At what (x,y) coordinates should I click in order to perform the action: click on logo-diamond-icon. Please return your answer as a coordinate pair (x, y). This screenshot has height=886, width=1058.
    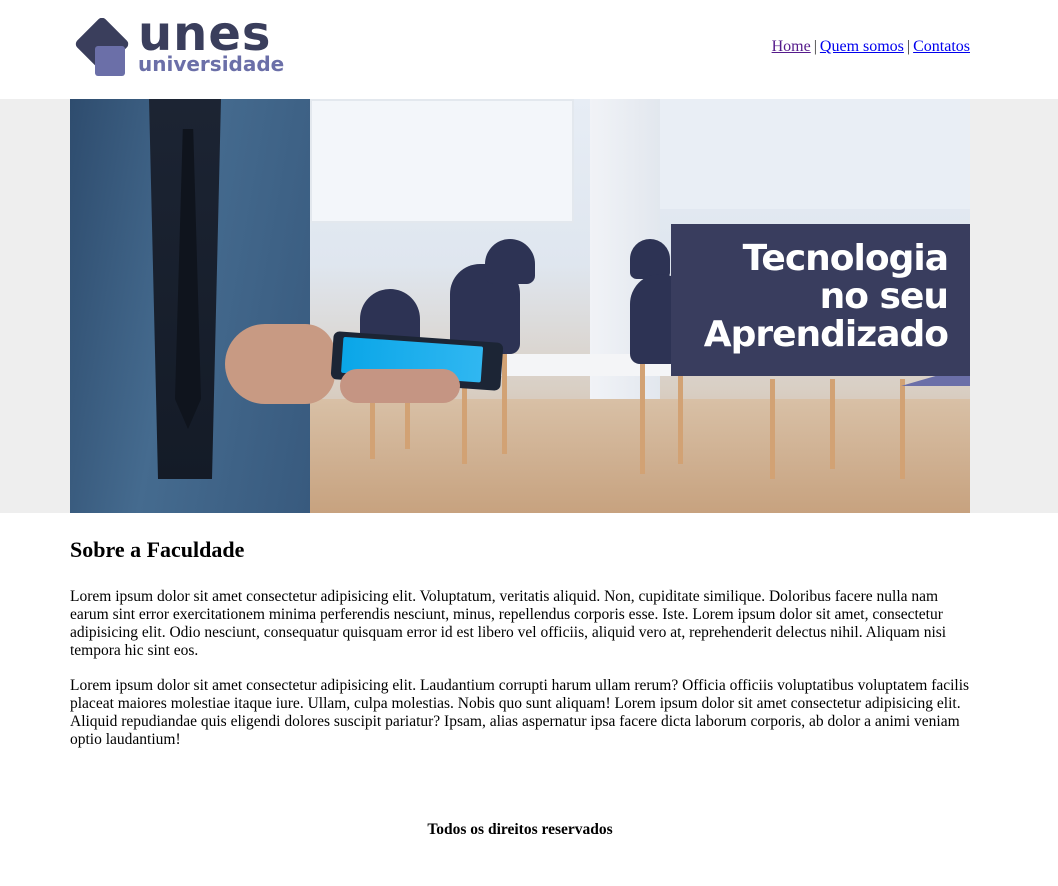
    Looking at the image, I should click on (102, 47).